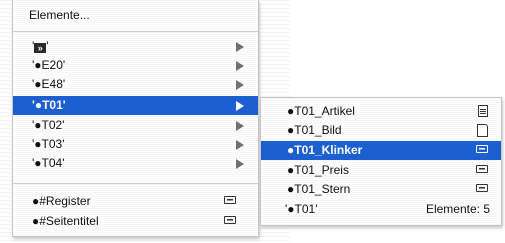  Describe the element at coordinates (325, 150) in the screenshot. I see `menu-item-label: ●T01_Klinker` at that location.